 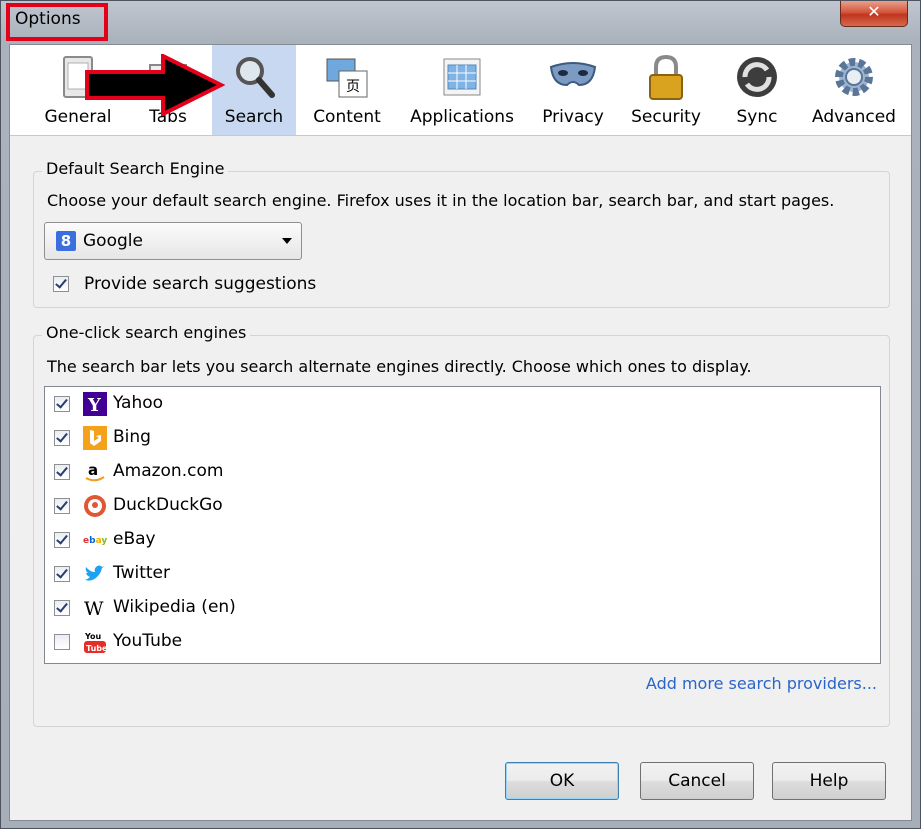 I want to click on duckduckgo-icon, so click(x=95, y=506).